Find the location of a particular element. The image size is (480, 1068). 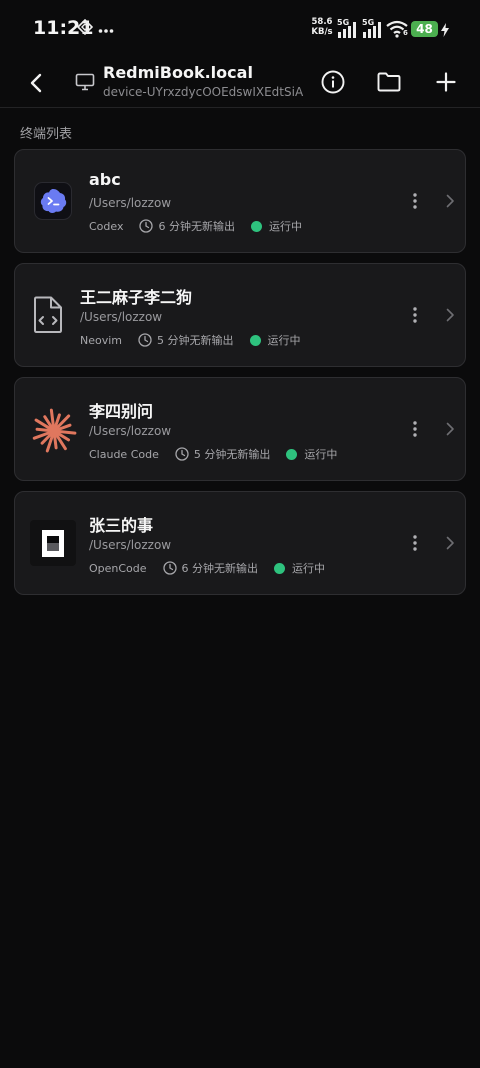

plus-icon is located at coordinates (446, 82).